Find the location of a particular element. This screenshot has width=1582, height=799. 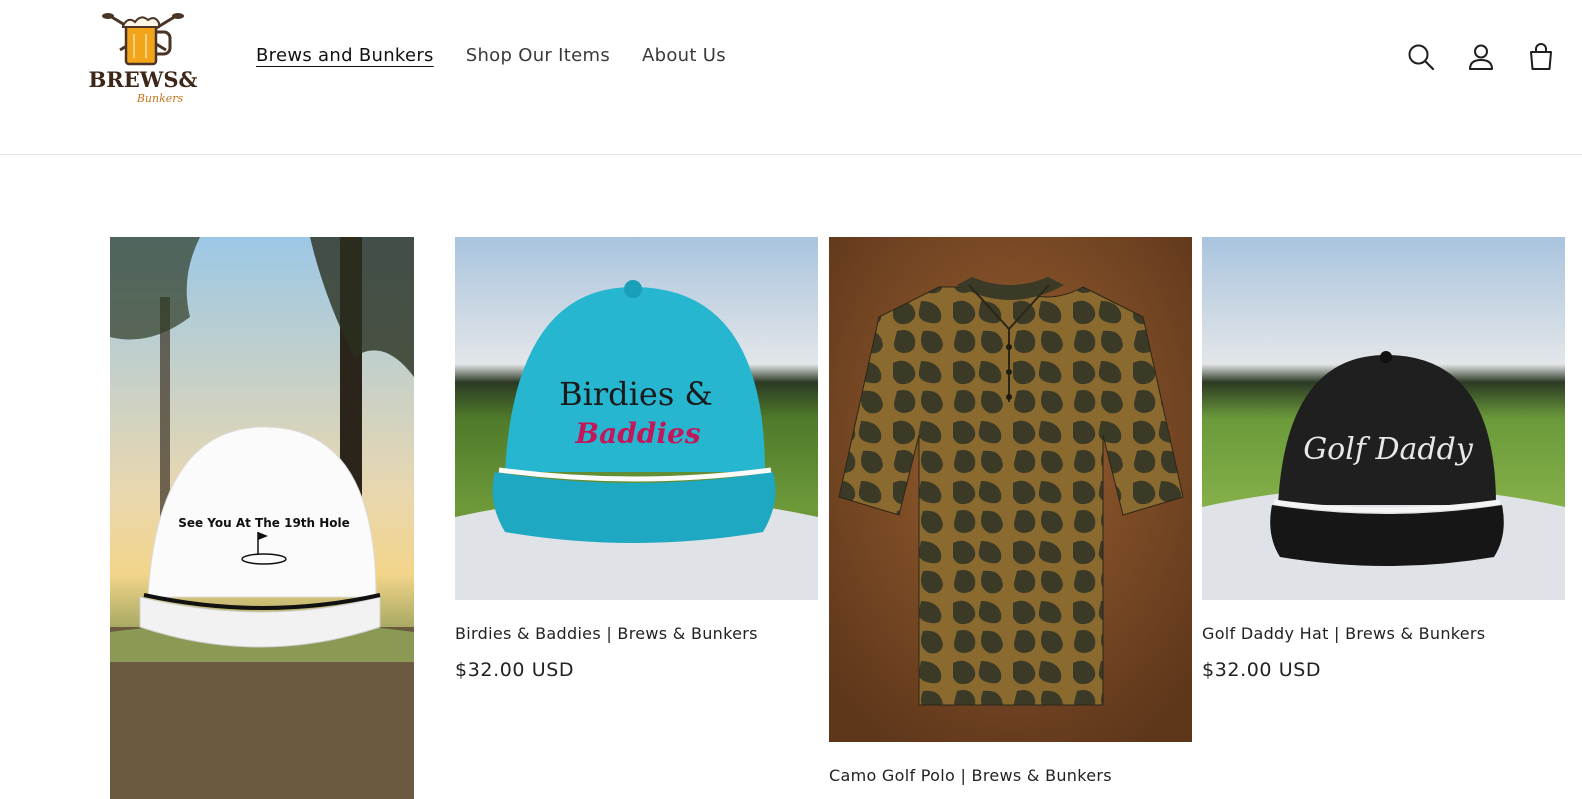

hat-text-line1: Birdies & is located at coordinates (636, 394).